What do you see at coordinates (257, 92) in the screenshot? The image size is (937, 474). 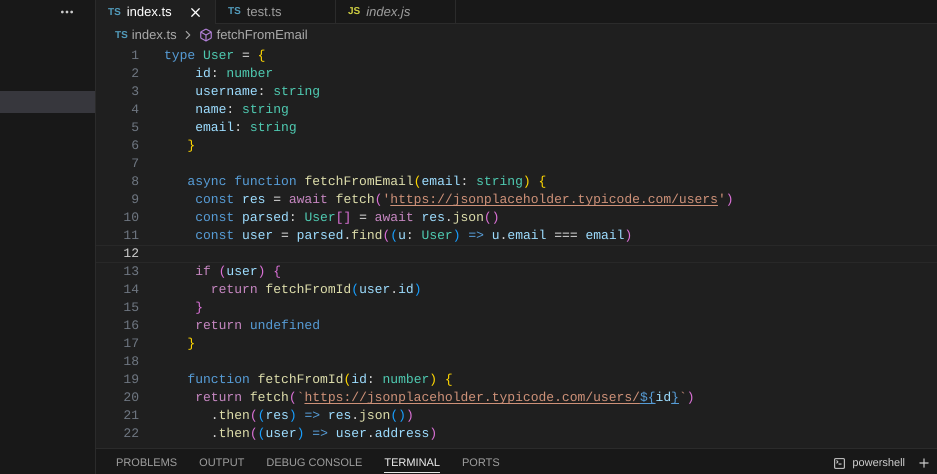 I see `code-line: username: string` at bounding box center [257, 92].